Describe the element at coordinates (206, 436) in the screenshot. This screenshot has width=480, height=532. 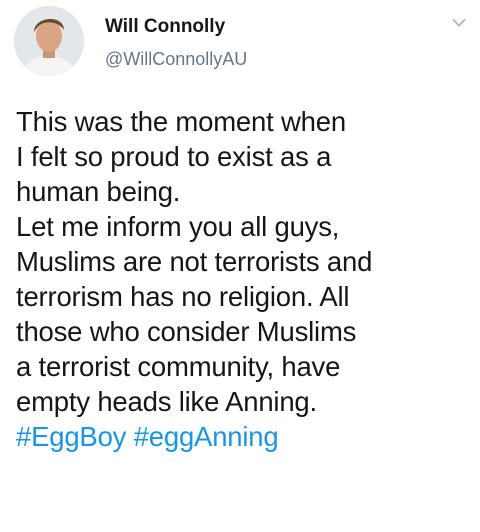
I see `hashtag-link: #eggAnning` at that location.